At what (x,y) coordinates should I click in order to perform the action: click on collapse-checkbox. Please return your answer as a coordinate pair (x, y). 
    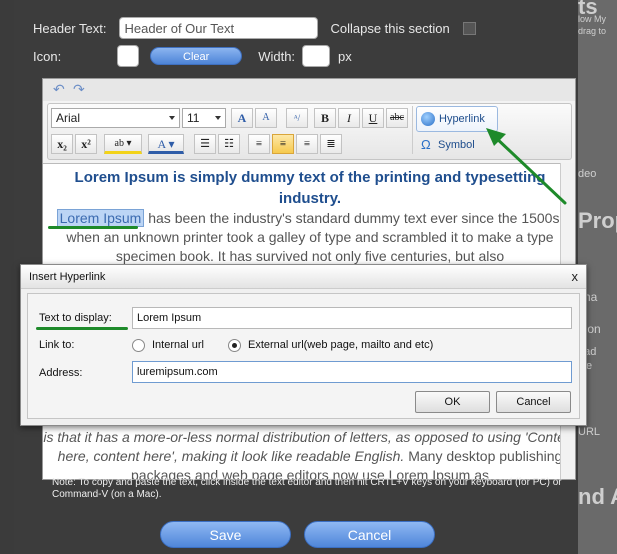
    Looking at the image, I should click on (469, 28).